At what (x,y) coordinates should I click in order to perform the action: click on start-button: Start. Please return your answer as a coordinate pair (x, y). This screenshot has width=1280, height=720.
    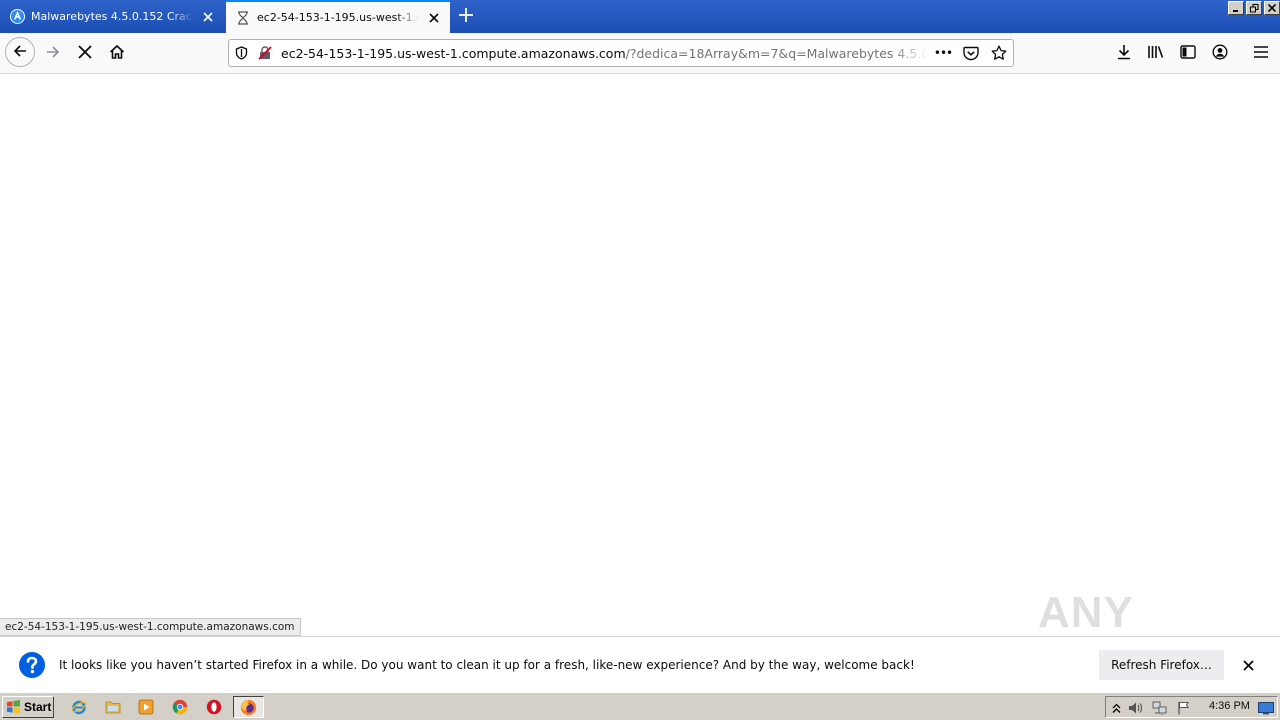
    Looking at the image, I should click on (28, 707).